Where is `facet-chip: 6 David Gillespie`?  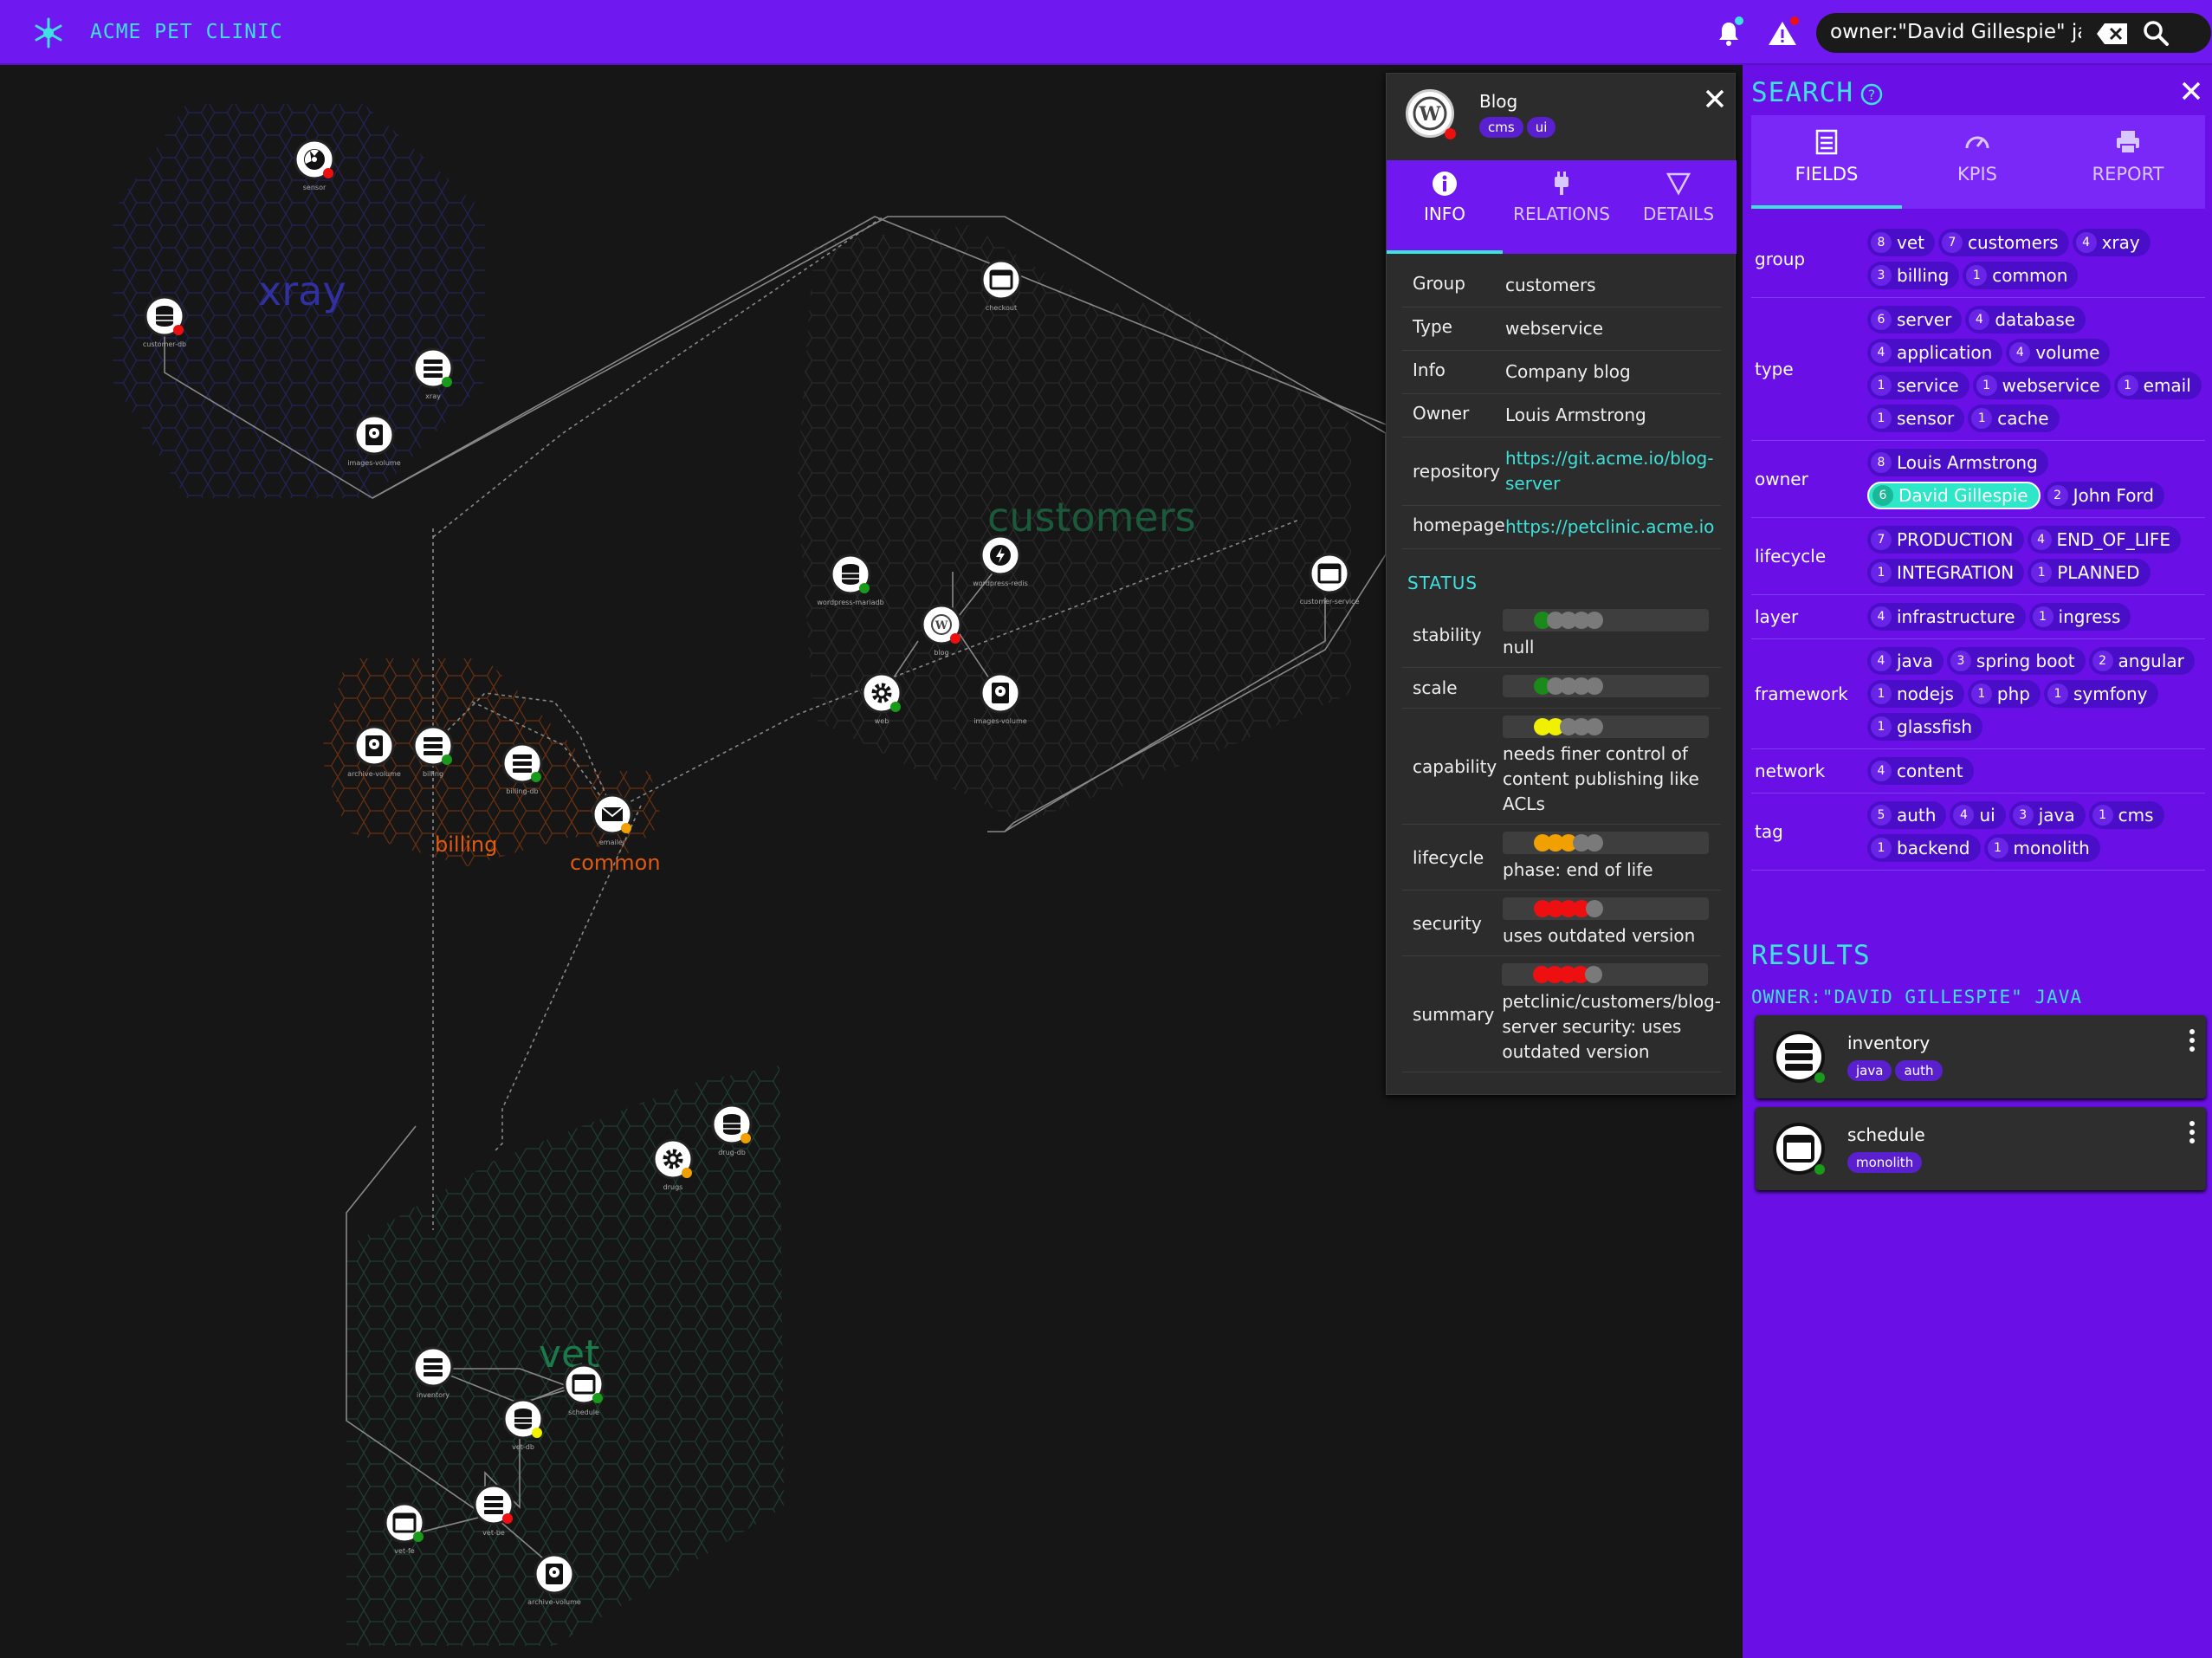 facet-chip: 6 David Gillespie is located at coordinates (1954, 495).